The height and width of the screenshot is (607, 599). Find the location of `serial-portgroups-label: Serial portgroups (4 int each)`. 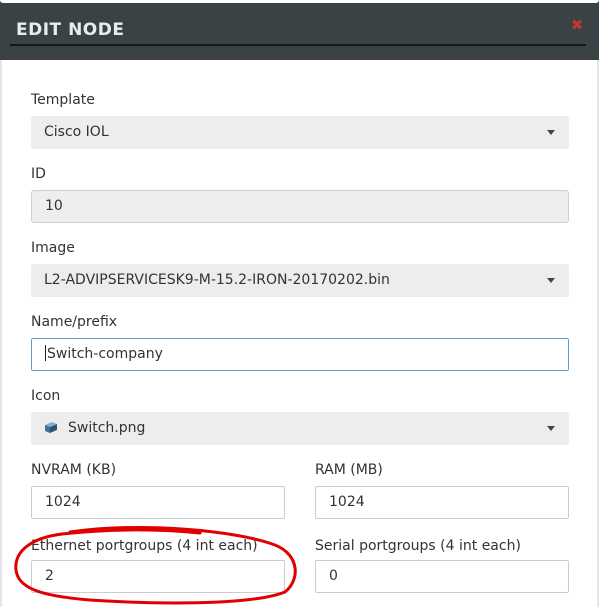

serial-portgroups-label: Serial portgroups (4 int each) is located at coordinates (418, 546).